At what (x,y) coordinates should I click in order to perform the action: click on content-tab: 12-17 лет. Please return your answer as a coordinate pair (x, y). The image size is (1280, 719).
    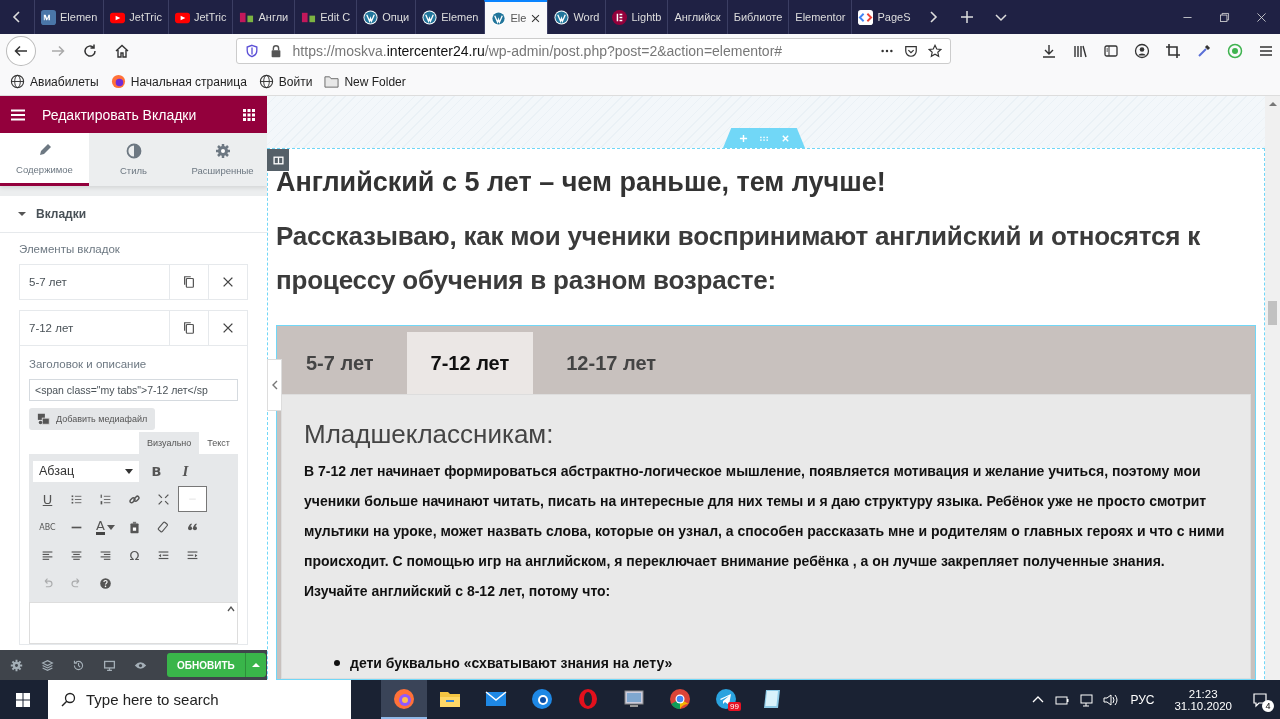
    Looking at the image, I should click on (611, 363).